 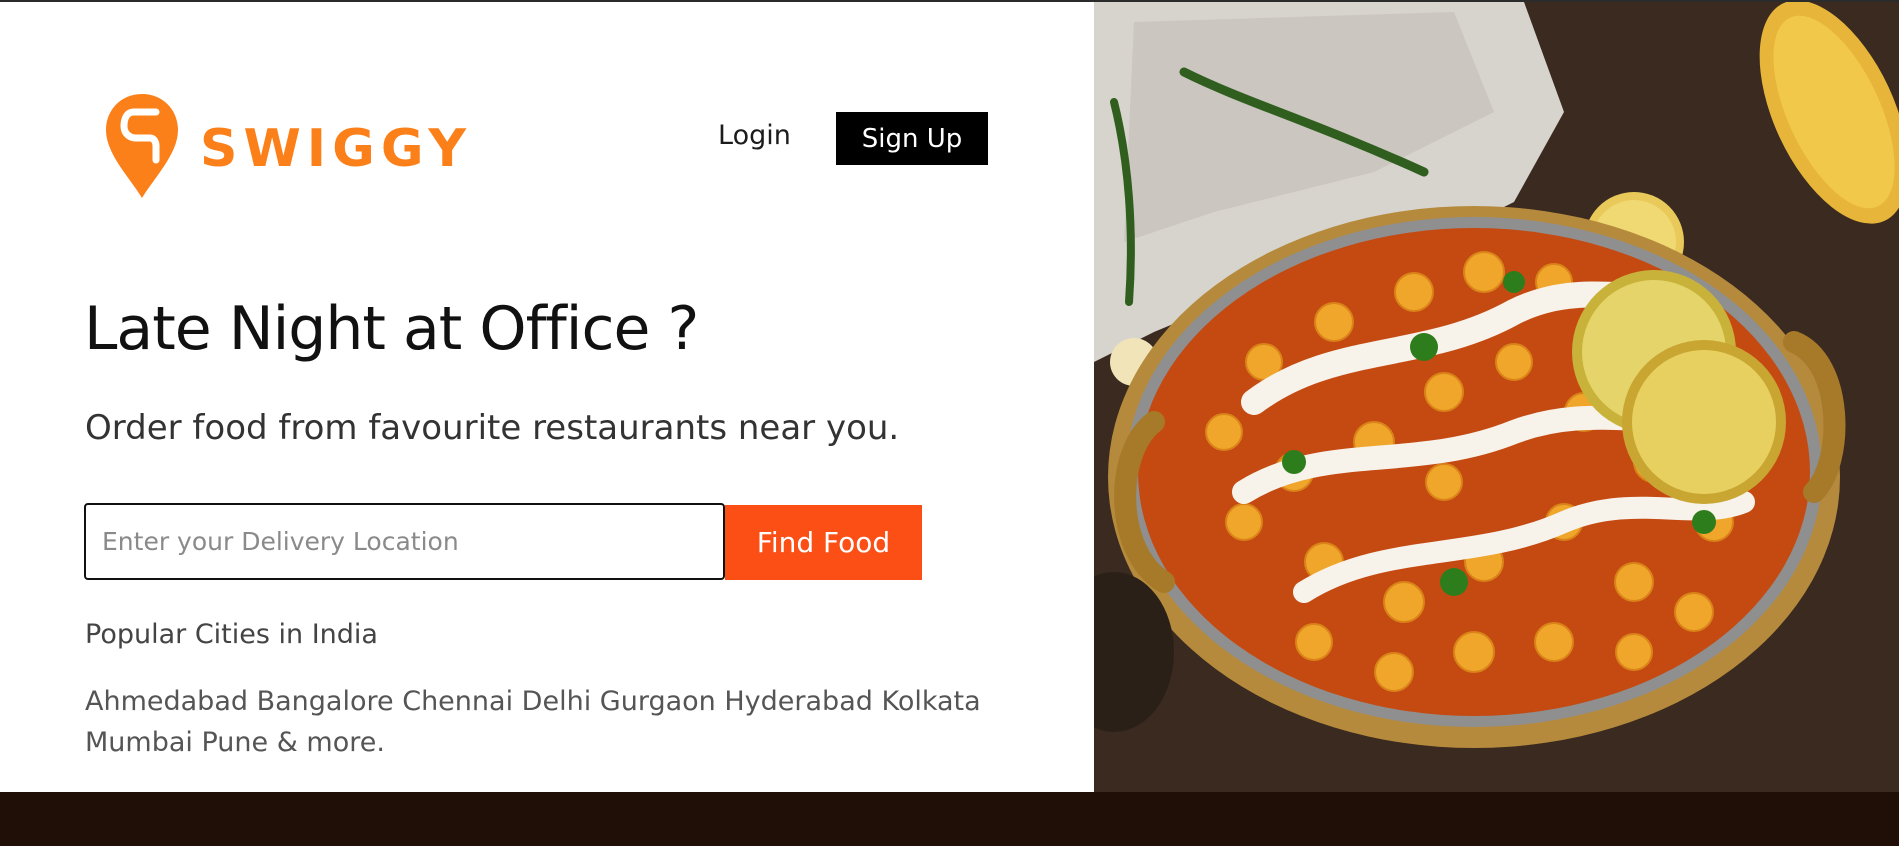 What do you see at coordinates (336, 149) in the screenshot?
I see `brand-wordmark: SWIGGY` at bounding box center [336, 149].